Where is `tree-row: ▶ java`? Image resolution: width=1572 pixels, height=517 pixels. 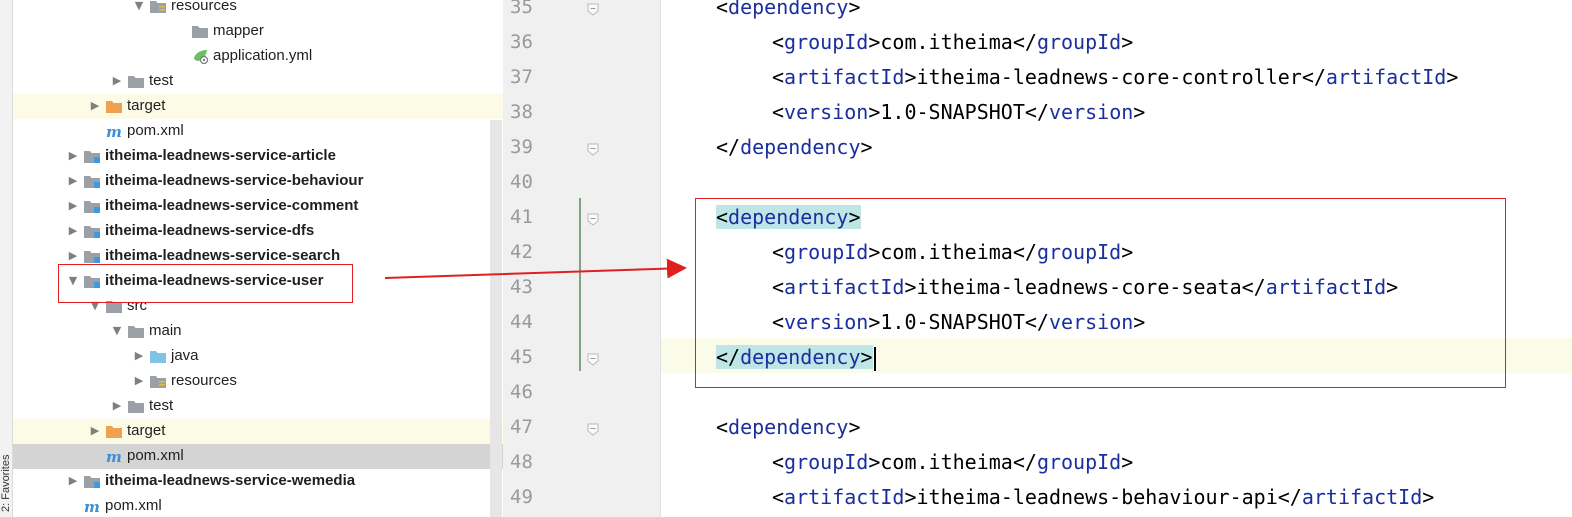
tree-row: ▶ java is located at coordinates (258, 356).